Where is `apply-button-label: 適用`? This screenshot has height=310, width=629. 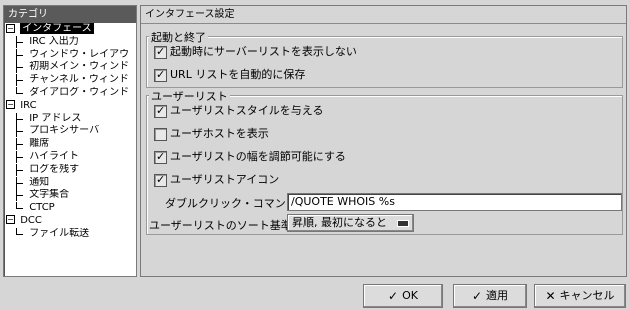
apply-button-label: 適用 is located at coordinates (497, 295).